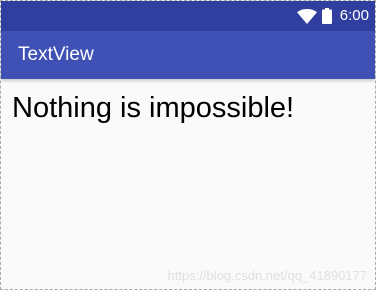  What do you see at coordinates (267, 275) in the screenshot?
I see `watermark: https://blog.csdn.net/qq_41890177` at bounding box center [267, 275].